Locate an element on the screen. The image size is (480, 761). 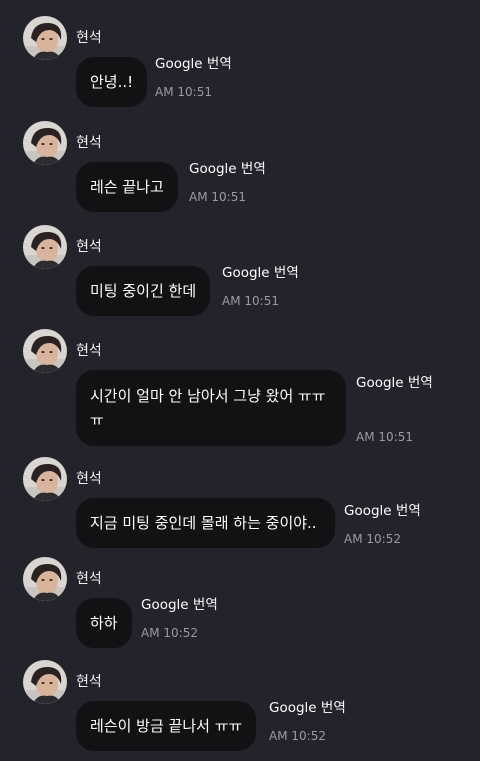
message-text-line: ㅠ is located at coordinates (97, 420).